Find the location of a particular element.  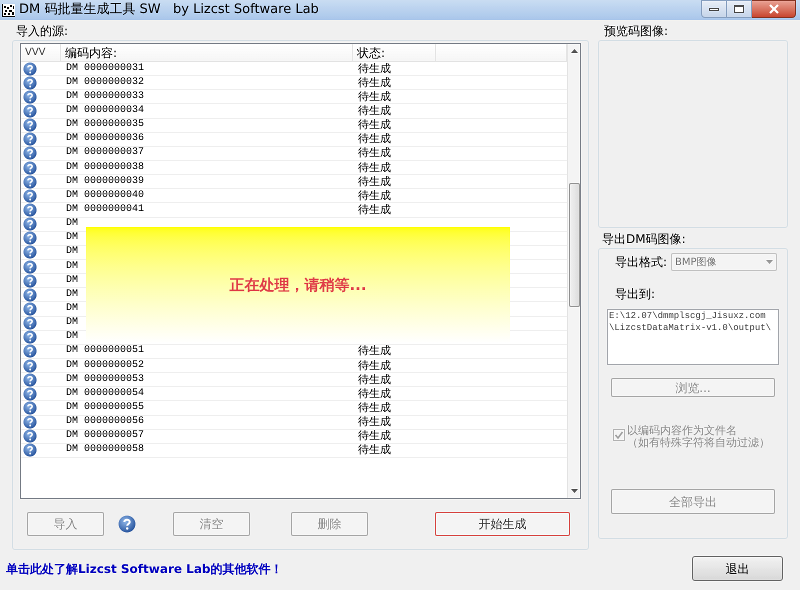

link: 单击此处了解Lizcst Software Lab的其他软件！ is located at coordinates (144, 569).